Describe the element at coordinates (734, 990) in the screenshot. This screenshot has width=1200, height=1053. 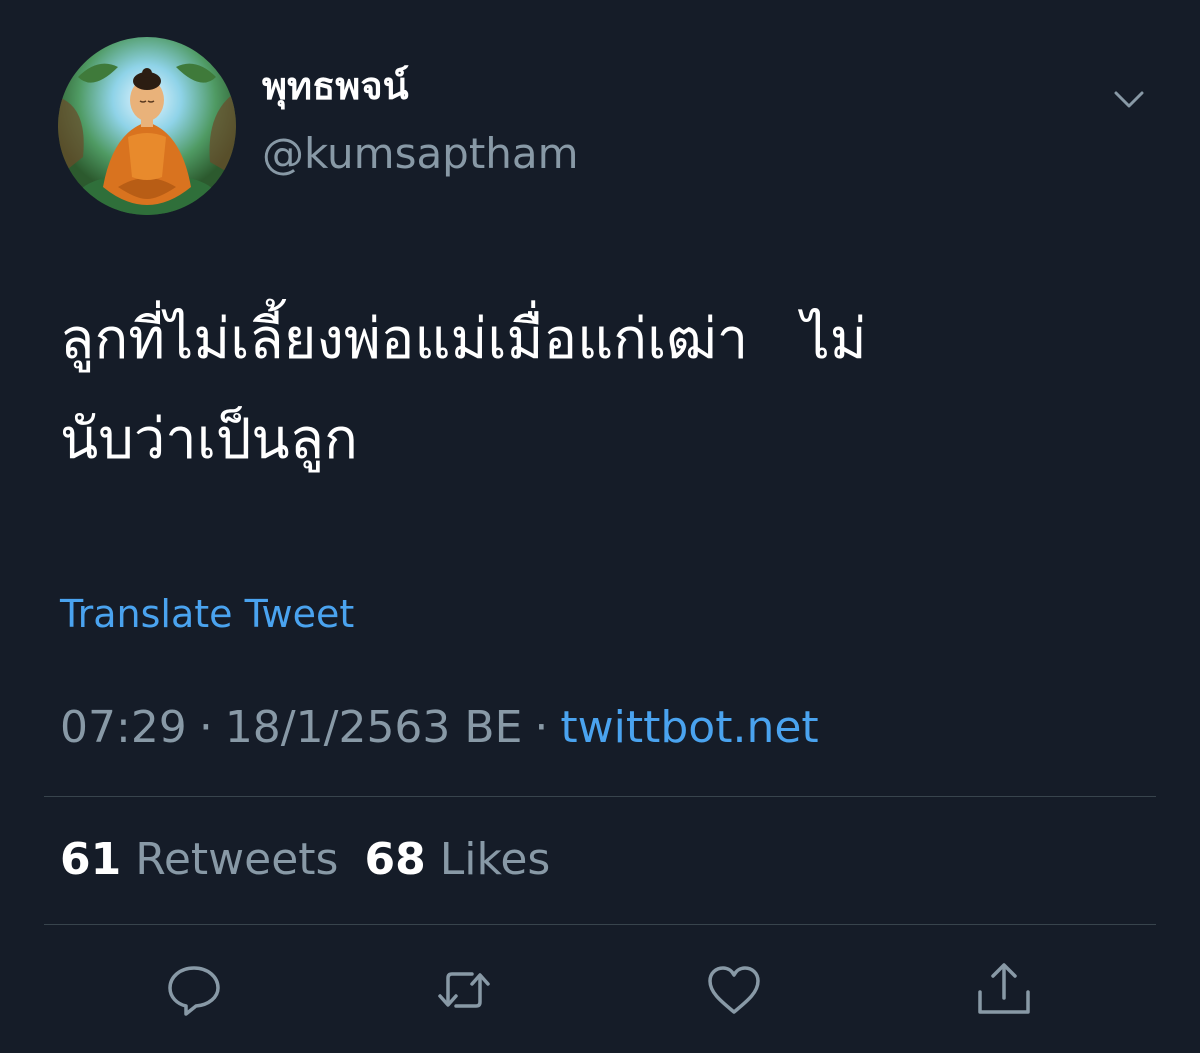
I see `like-icon` at that location.